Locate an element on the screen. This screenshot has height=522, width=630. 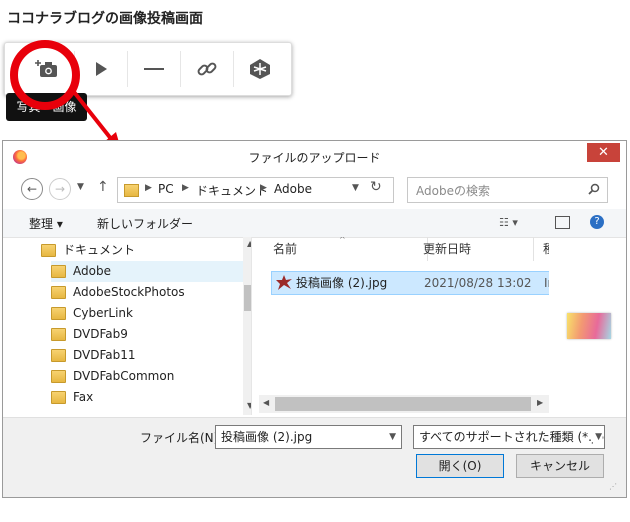
arrow-left-icon: ← is located at coordinates (32, 189).